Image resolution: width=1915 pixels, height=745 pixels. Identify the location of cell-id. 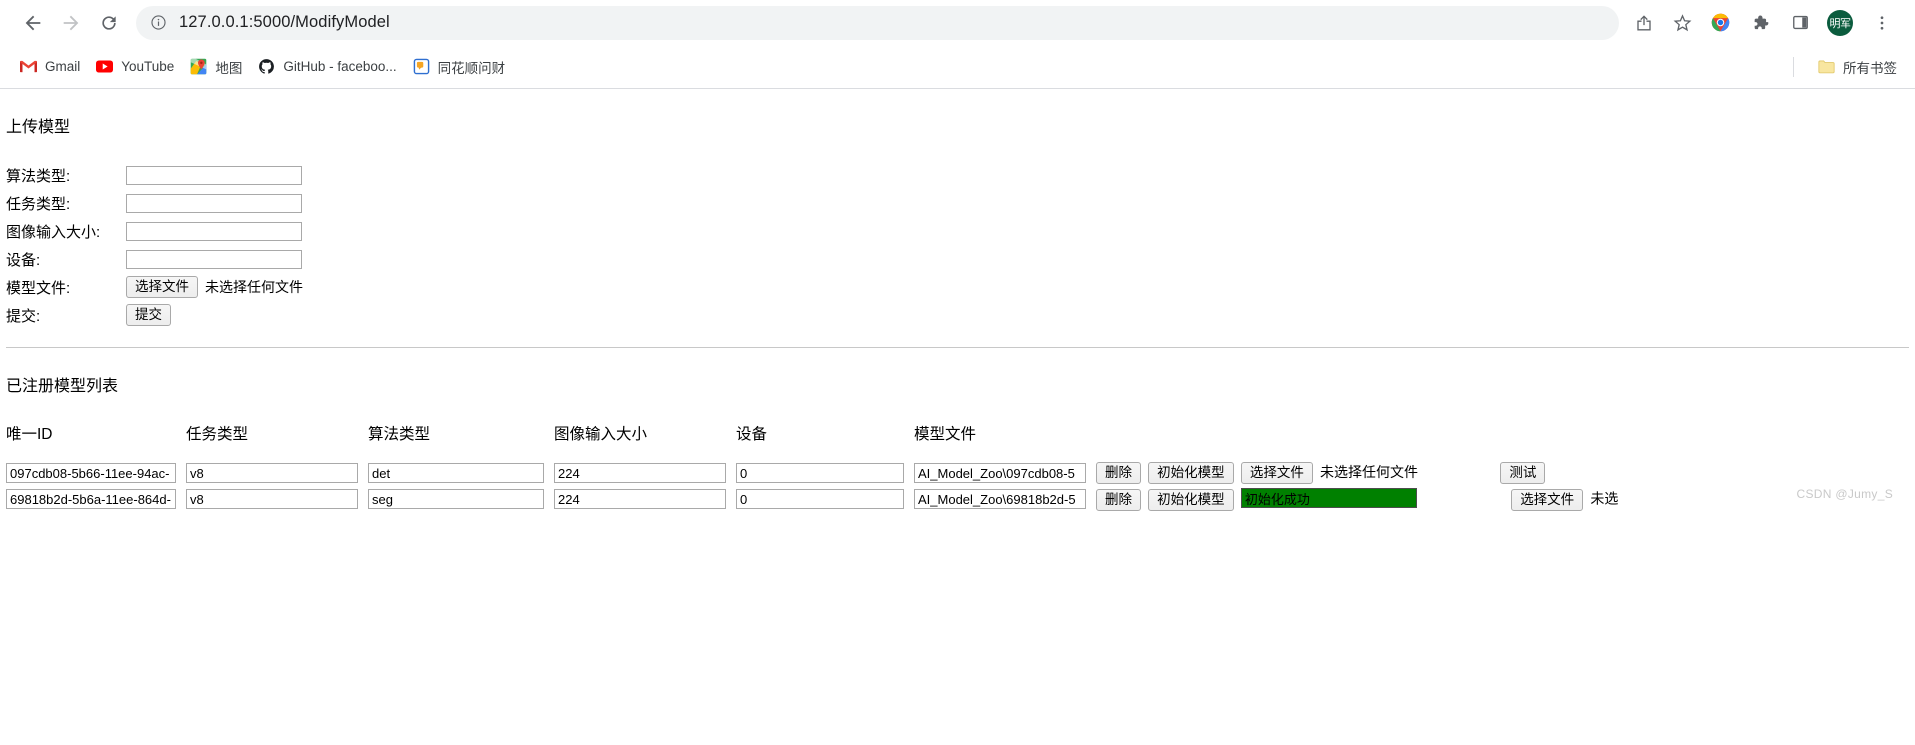
(90, 499).